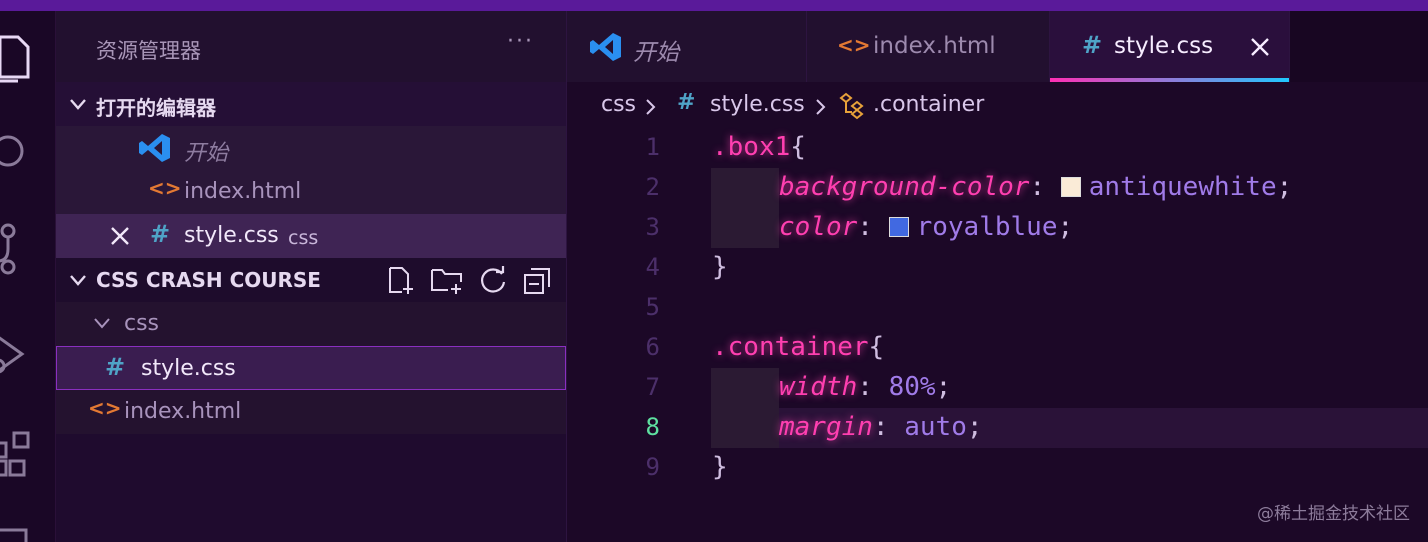  Describe the element at coordinates (1164, 46) in the screenshot. I see `tab-label: style.css` at that location.